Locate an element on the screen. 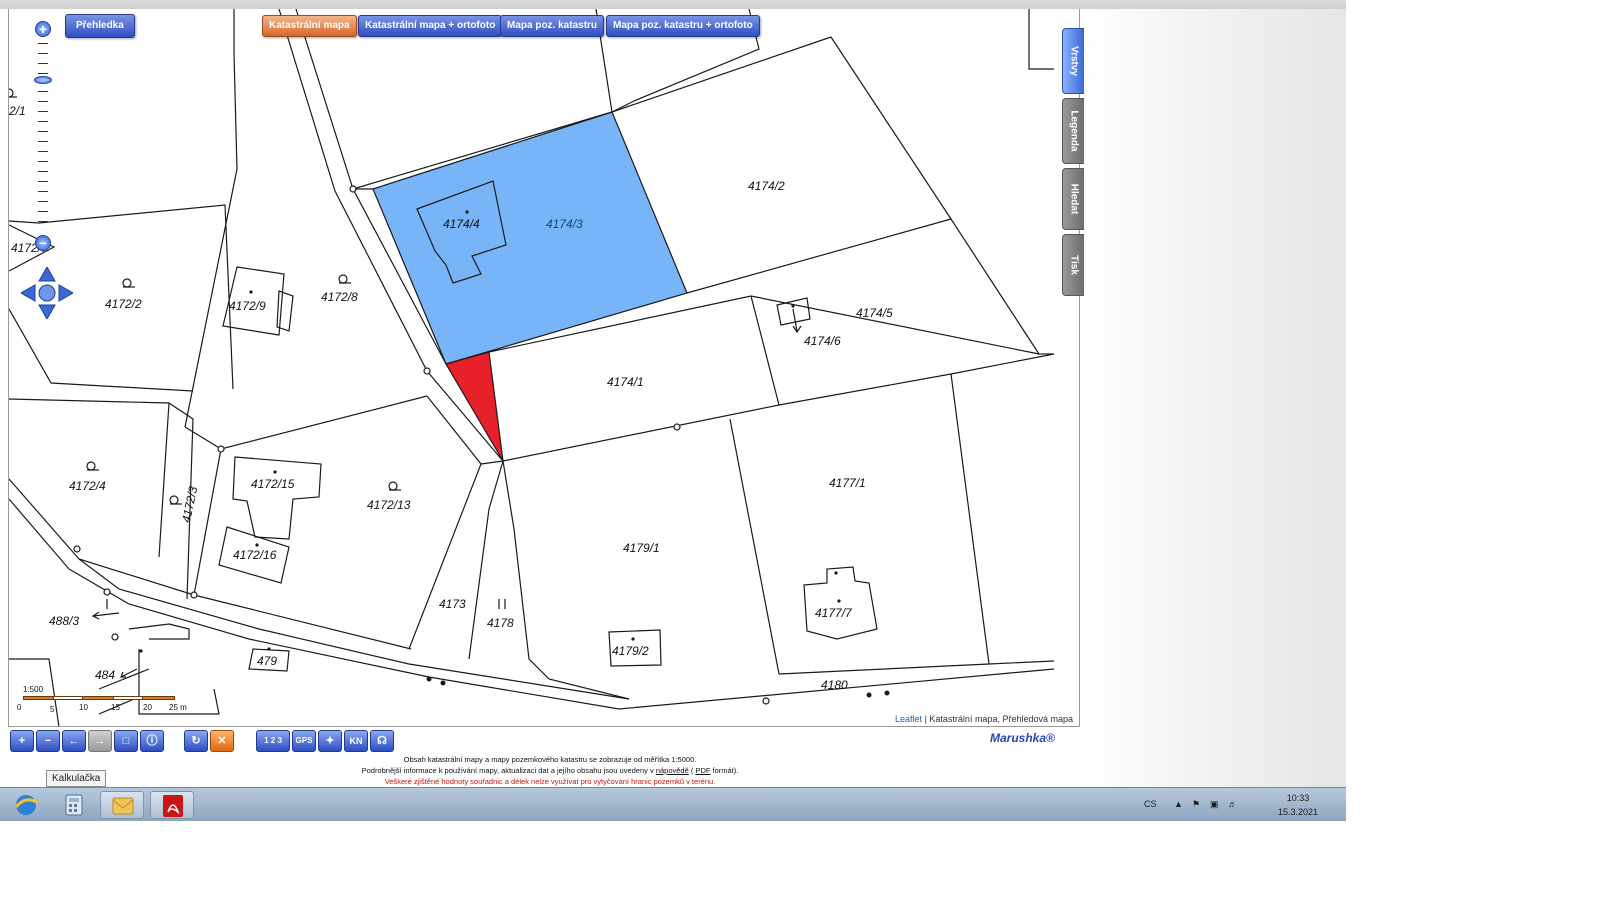 The width and height of the screenshot is (1600, 900). overview-button: Přehledka is located at coordinates (100, 26).